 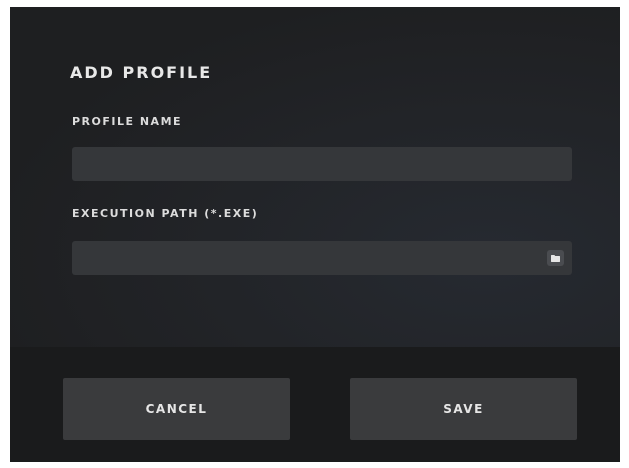 What do you see at coordinates (463, 409) in the screenshot?
I see `save-button: SAVE` at bounding box center [463, 409].